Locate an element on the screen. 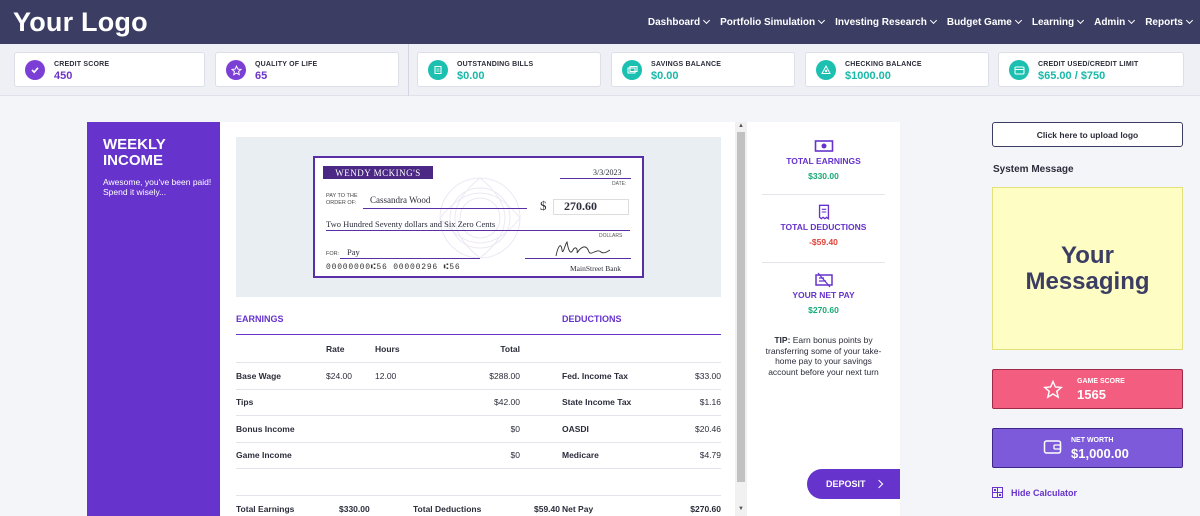  nav-label: Learning is located at coordinates (1053, 22).